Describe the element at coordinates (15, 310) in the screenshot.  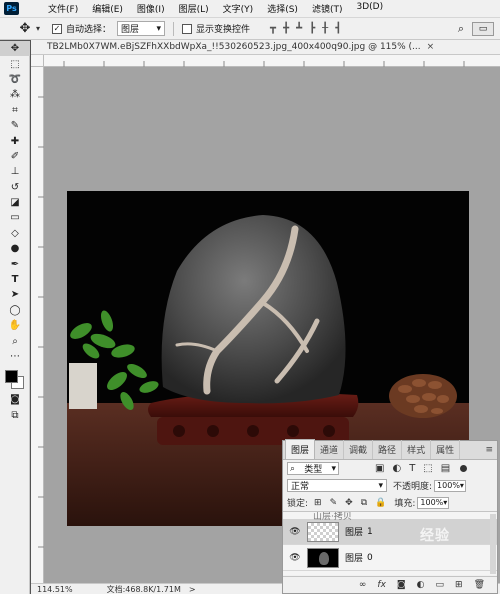
I see `ellipse-tool-icon: ◯` at that location.